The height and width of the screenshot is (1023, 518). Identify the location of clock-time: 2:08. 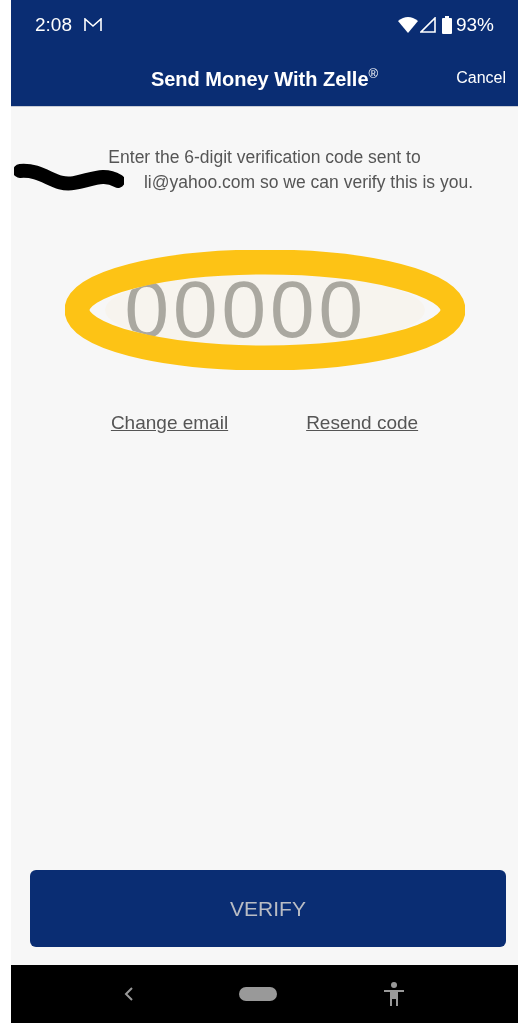
(53, 25).